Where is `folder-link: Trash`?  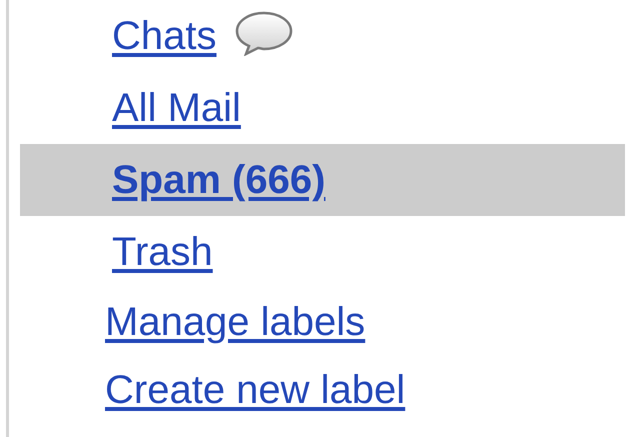
folder-link: Trash is located at coordinates (162, 252).